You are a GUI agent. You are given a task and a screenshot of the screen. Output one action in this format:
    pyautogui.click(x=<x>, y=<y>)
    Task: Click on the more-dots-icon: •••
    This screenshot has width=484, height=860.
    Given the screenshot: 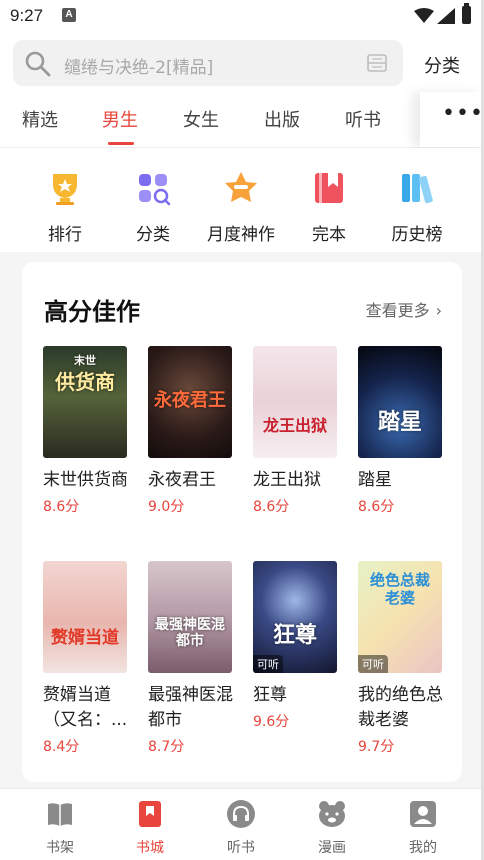 What is the action you would take?
    pyautogui.click(x=463, y=113)
    